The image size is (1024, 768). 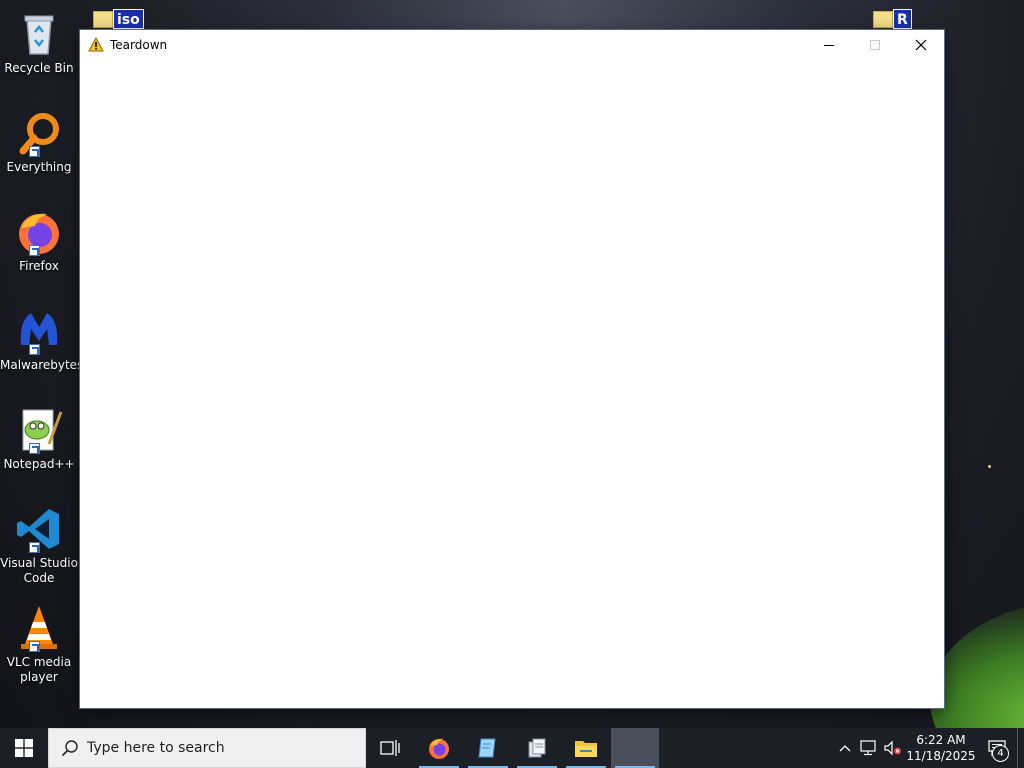 I want to click on blank-window-icon, so click(x=635, y=748).